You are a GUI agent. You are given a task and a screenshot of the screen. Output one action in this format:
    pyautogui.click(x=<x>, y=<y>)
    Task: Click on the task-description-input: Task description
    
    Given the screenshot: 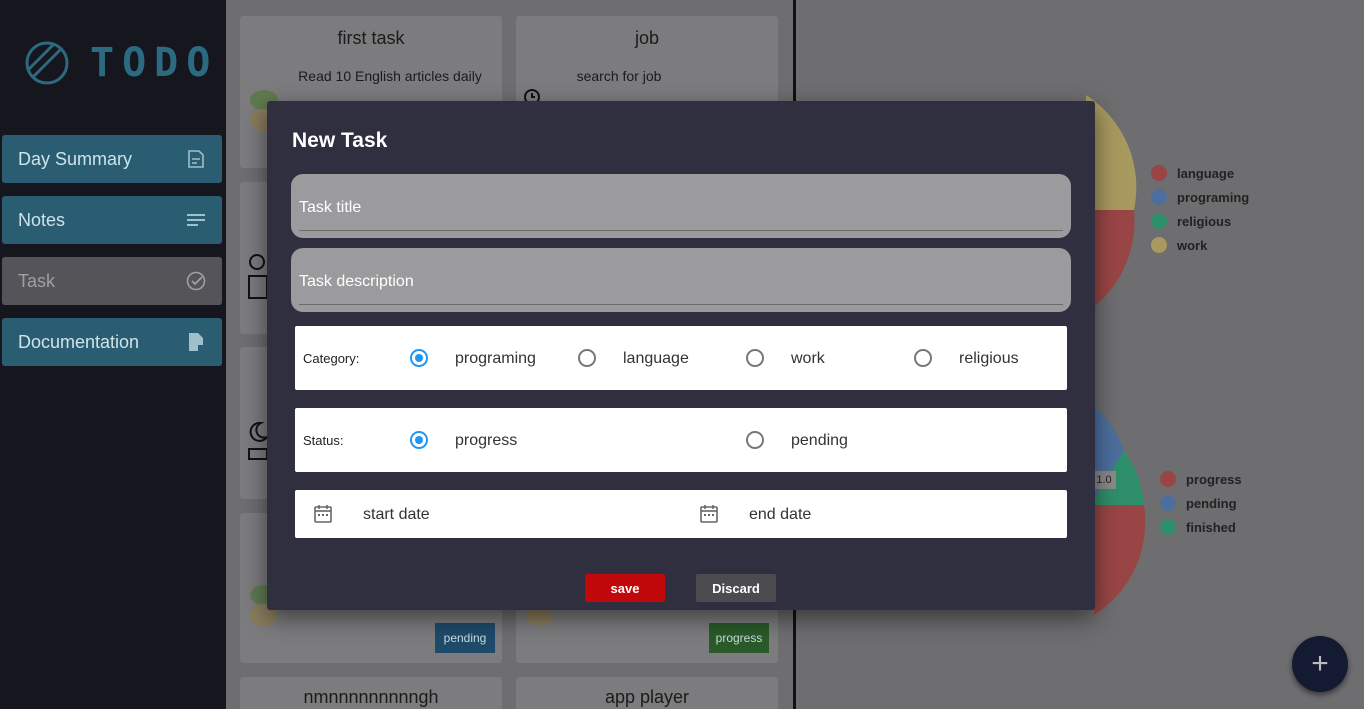 What is the action you would take?
    pyautogui.click(x=681, y=280)
    